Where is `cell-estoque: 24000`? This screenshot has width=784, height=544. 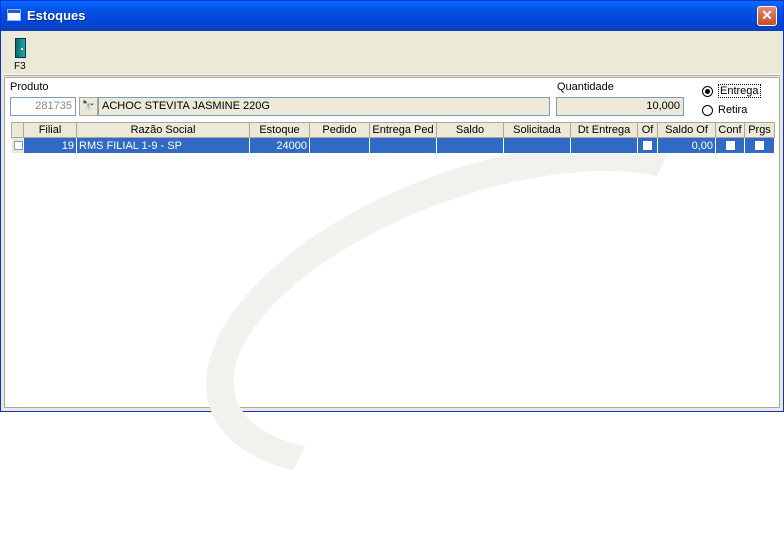 cell-estoque: 24000 is located at coordinates (279, 145).